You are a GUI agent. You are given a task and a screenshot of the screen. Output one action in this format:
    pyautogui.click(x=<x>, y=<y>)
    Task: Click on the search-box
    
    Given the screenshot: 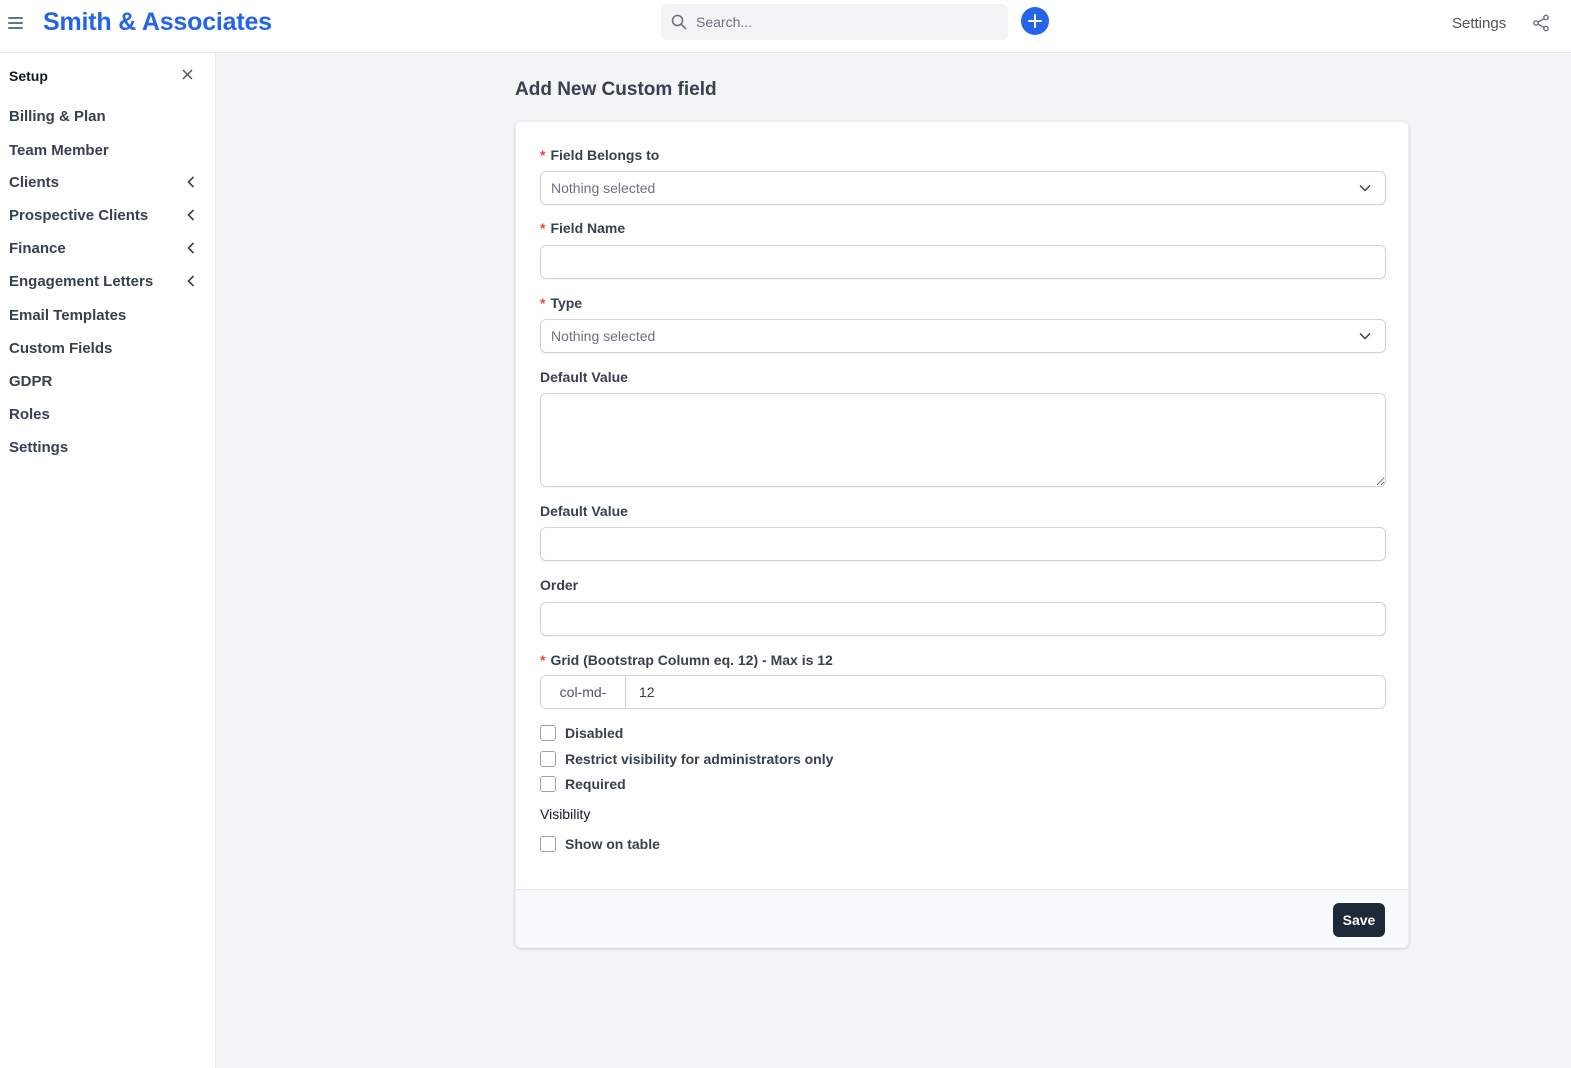 What is the action you would take?
    pyautogui.click(x=834, y=22)
    